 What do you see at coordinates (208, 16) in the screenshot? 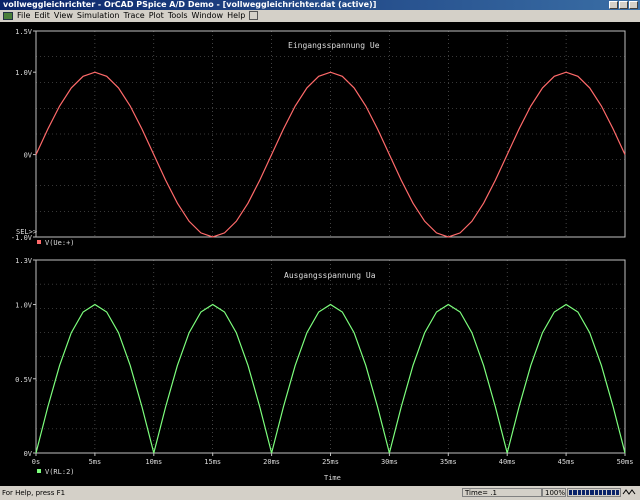
I see `menu-window: Window` at bounding box center [208, 16].